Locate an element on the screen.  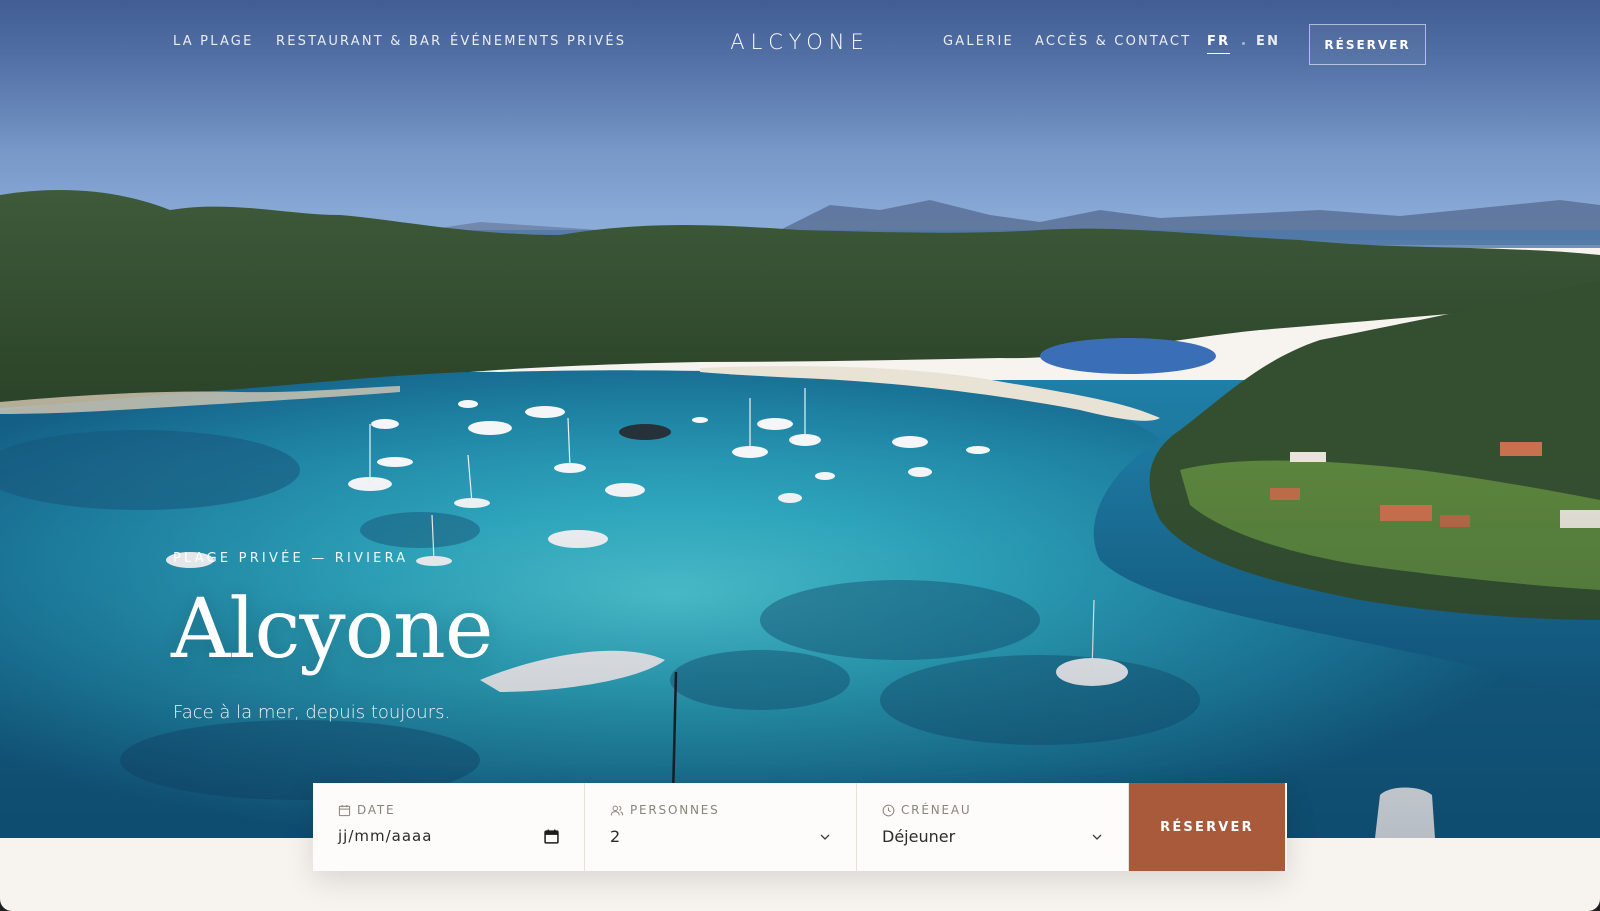
guests-label-row: PERSONNES is located at coordinates (720, 810).